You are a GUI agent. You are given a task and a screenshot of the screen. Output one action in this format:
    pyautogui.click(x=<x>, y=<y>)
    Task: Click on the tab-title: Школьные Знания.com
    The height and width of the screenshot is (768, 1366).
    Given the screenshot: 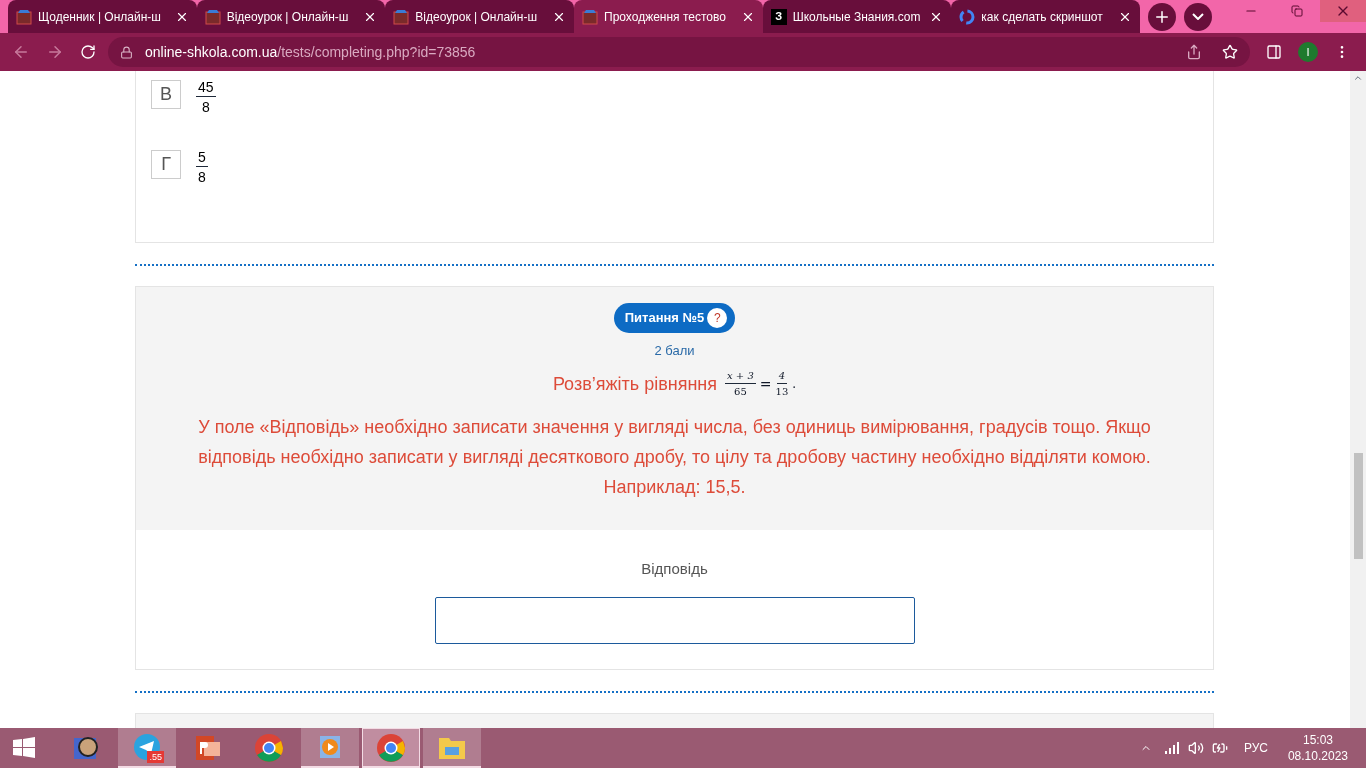 What is the action you would take?
    pyautogui.click(x=857, y=17)
    